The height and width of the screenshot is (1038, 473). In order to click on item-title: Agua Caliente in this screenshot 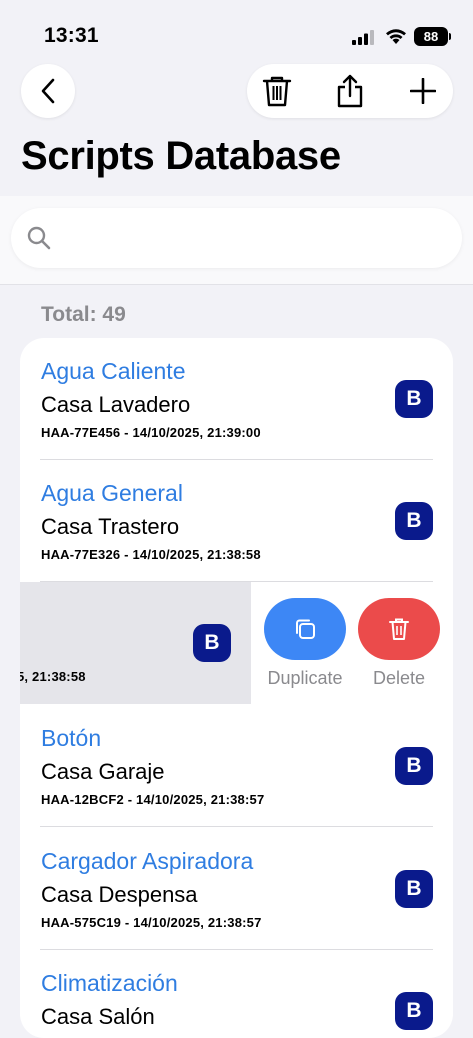, I will do `click(113, 371)`.